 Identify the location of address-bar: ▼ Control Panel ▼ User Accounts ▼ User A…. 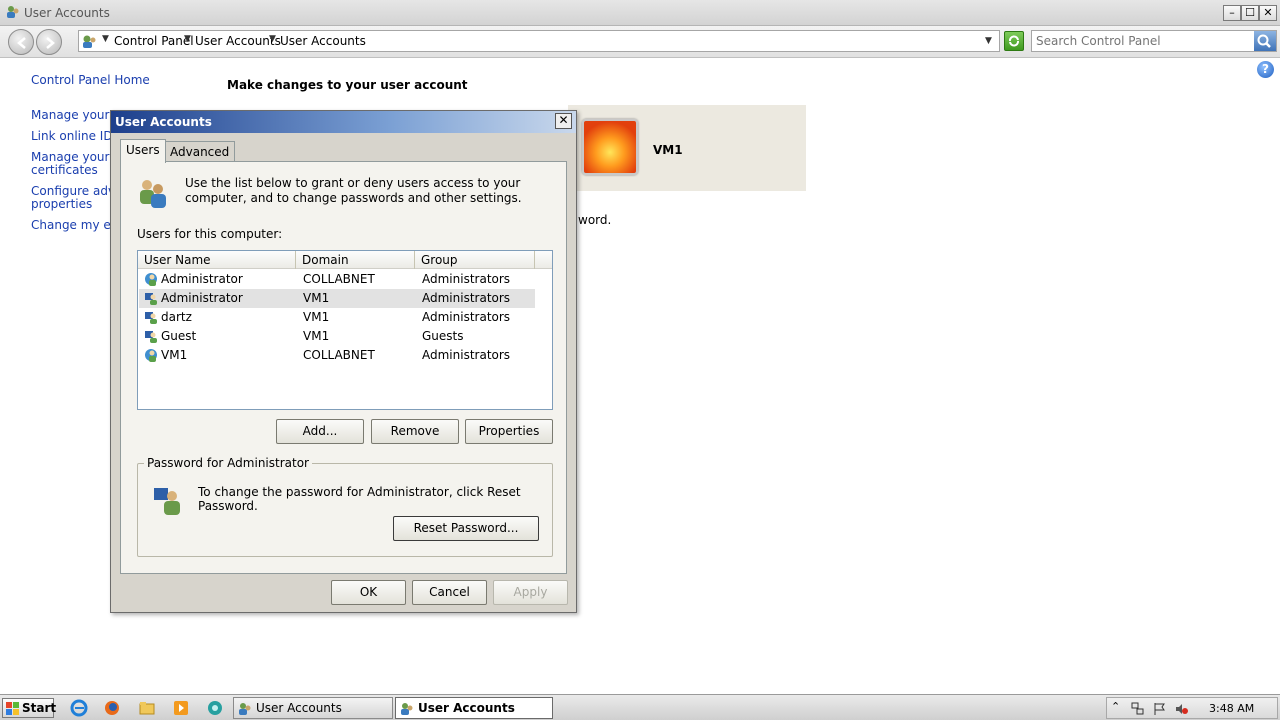
(539, 41).